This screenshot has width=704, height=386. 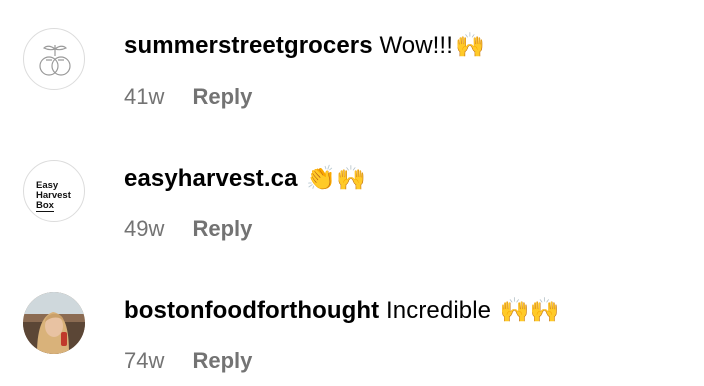 I want to click on comment-meta: 74w Reply, so click(x=188, y=361).